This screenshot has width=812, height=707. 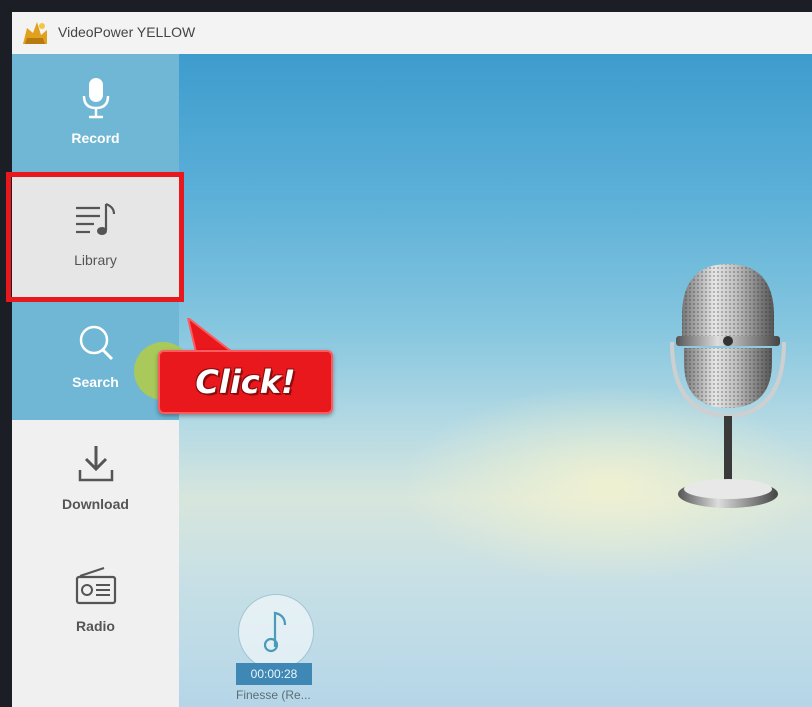 I want to click on player-time: 00:00:28, so click(x=274, y=674).